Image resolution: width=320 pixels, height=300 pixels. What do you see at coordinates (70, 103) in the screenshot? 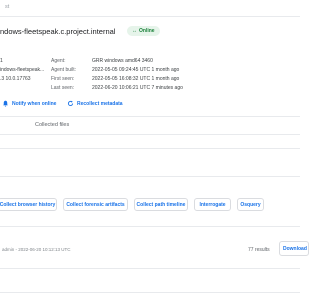
I see `refresh-icon` at bounding box center [70, 103].